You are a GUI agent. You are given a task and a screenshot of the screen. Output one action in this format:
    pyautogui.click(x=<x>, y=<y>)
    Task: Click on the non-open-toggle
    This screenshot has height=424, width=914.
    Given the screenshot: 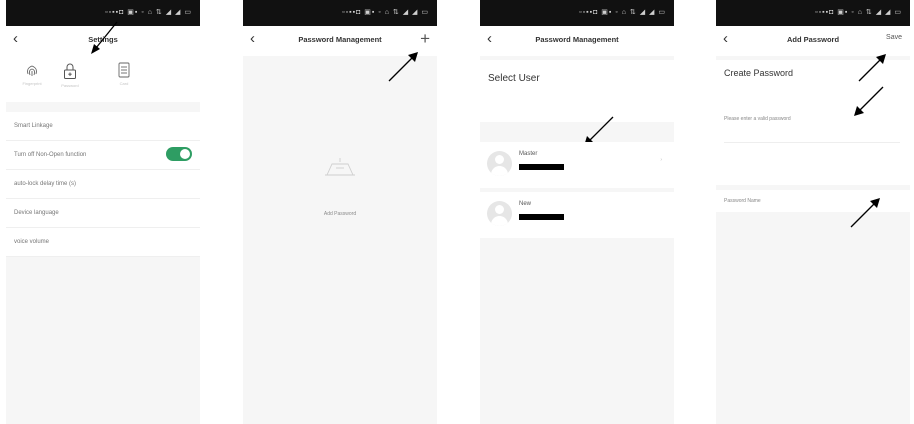 What is the action you would take?
    pyautogui.click(x=179, y=154)
    